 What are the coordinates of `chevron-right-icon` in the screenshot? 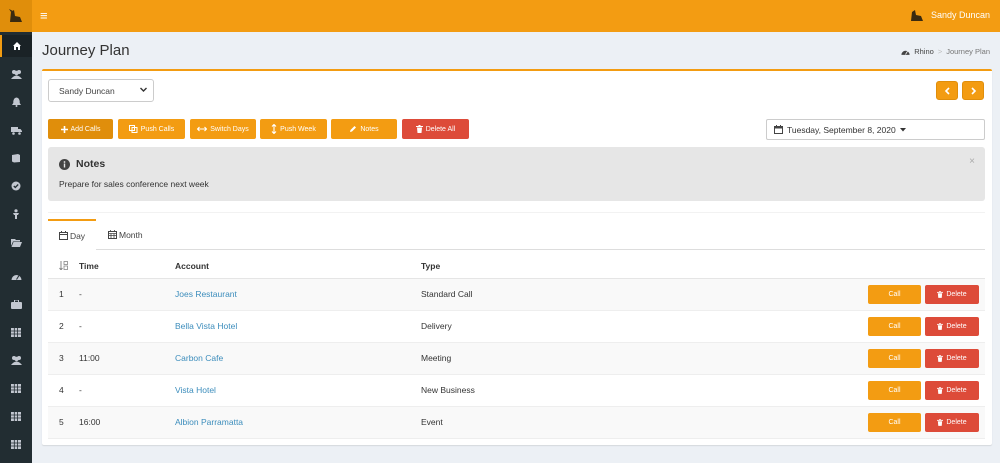 It's located at (973, 90).